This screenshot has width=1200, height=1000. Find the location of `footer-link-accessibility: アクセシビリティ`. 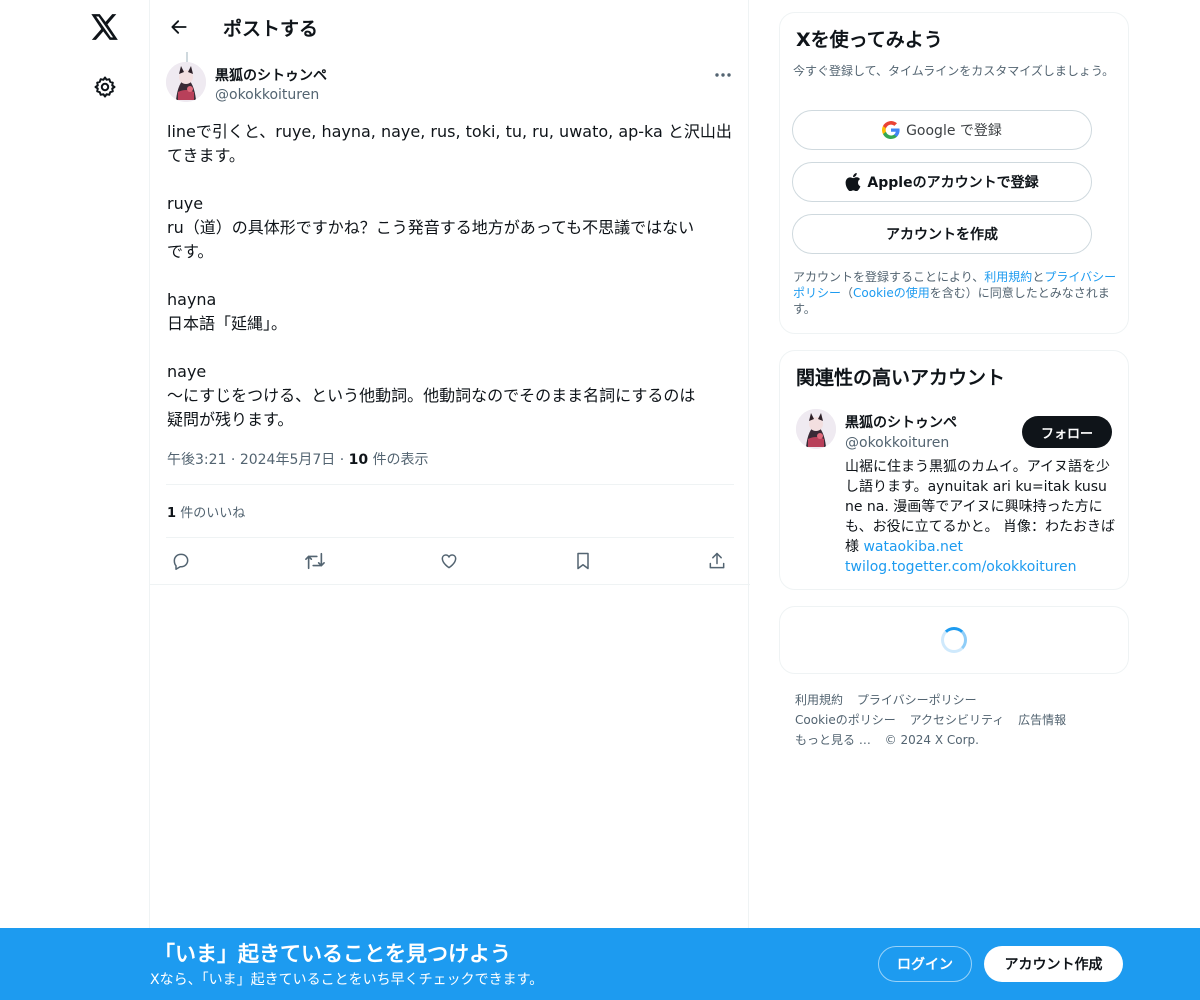

footer-link-accessibility: アクセシビリティ is located at coordinates (957, 720).